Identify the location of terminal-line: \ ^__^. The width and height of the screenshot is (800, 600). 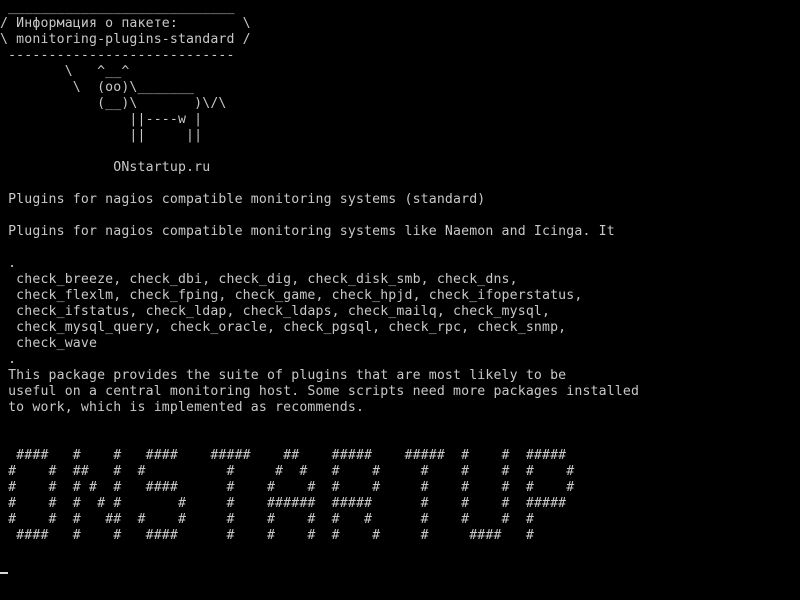
(65, 71).